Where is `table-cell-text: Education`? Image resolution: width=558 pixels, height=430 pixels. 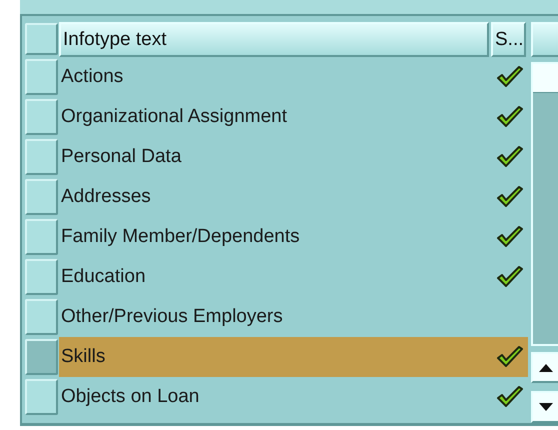
table-cell-text: Education is located at coordinates (103, 277).